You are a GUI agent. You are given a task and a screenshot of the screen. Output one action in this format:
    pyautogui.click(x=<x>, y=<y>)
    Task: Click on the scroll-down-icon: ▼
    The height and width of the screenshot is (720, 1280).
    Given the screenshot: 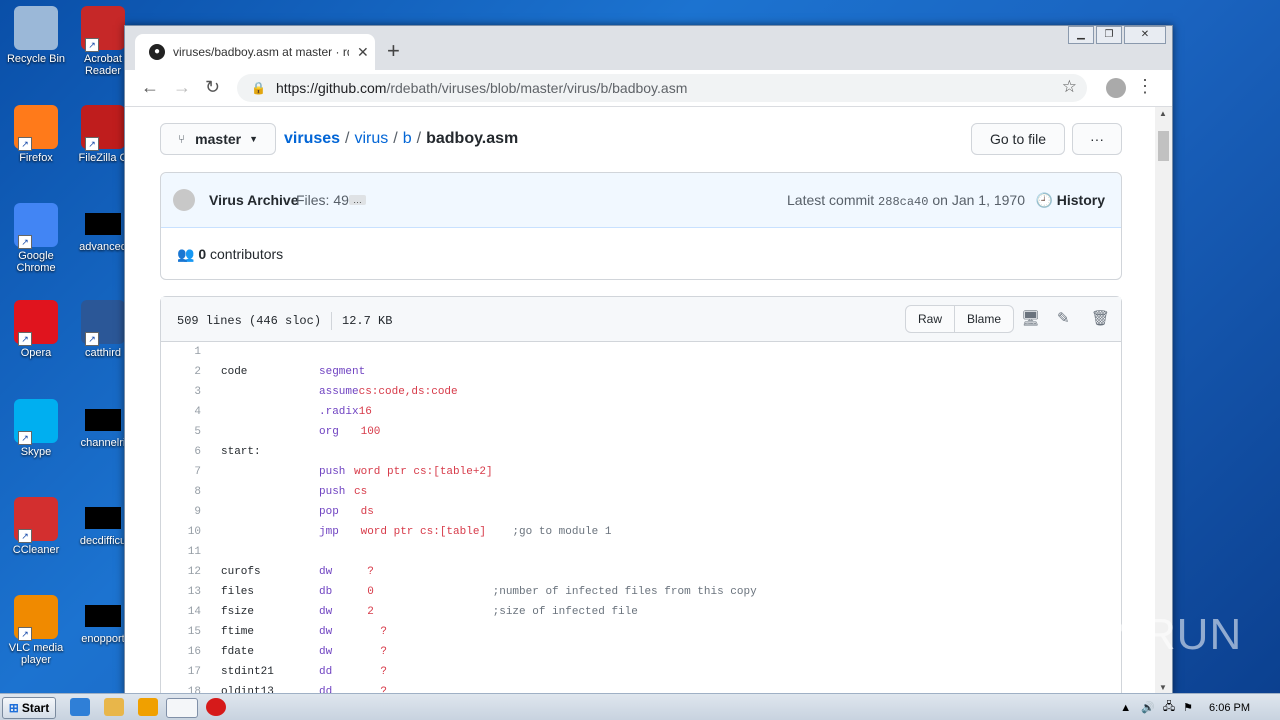 What is the action you would take?
    pyautogui.click(x=1163, y=687)
    